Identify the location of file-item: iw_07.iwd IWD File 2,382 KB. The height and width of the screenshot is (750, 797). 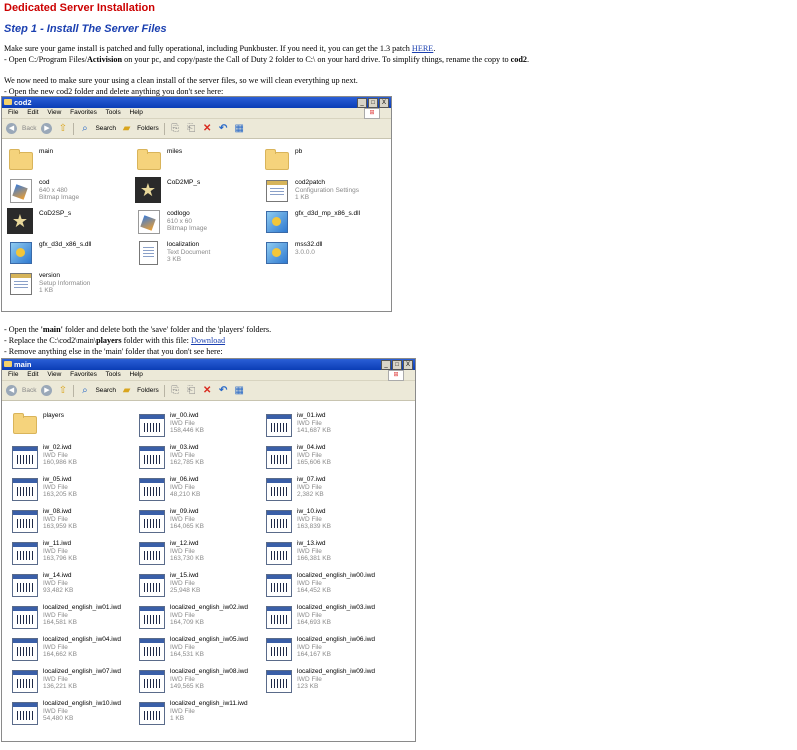
(325, 489).